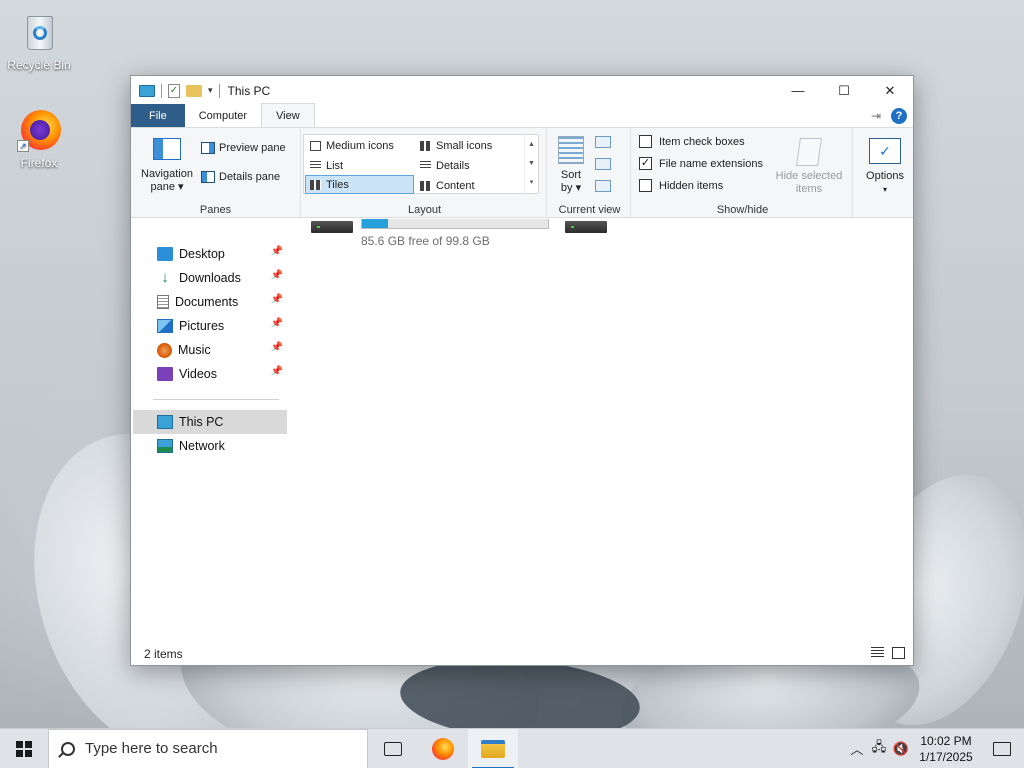  Describe the element at coordinates (1002, 748) in the screenshot. I see `notification-center-button` at that location.